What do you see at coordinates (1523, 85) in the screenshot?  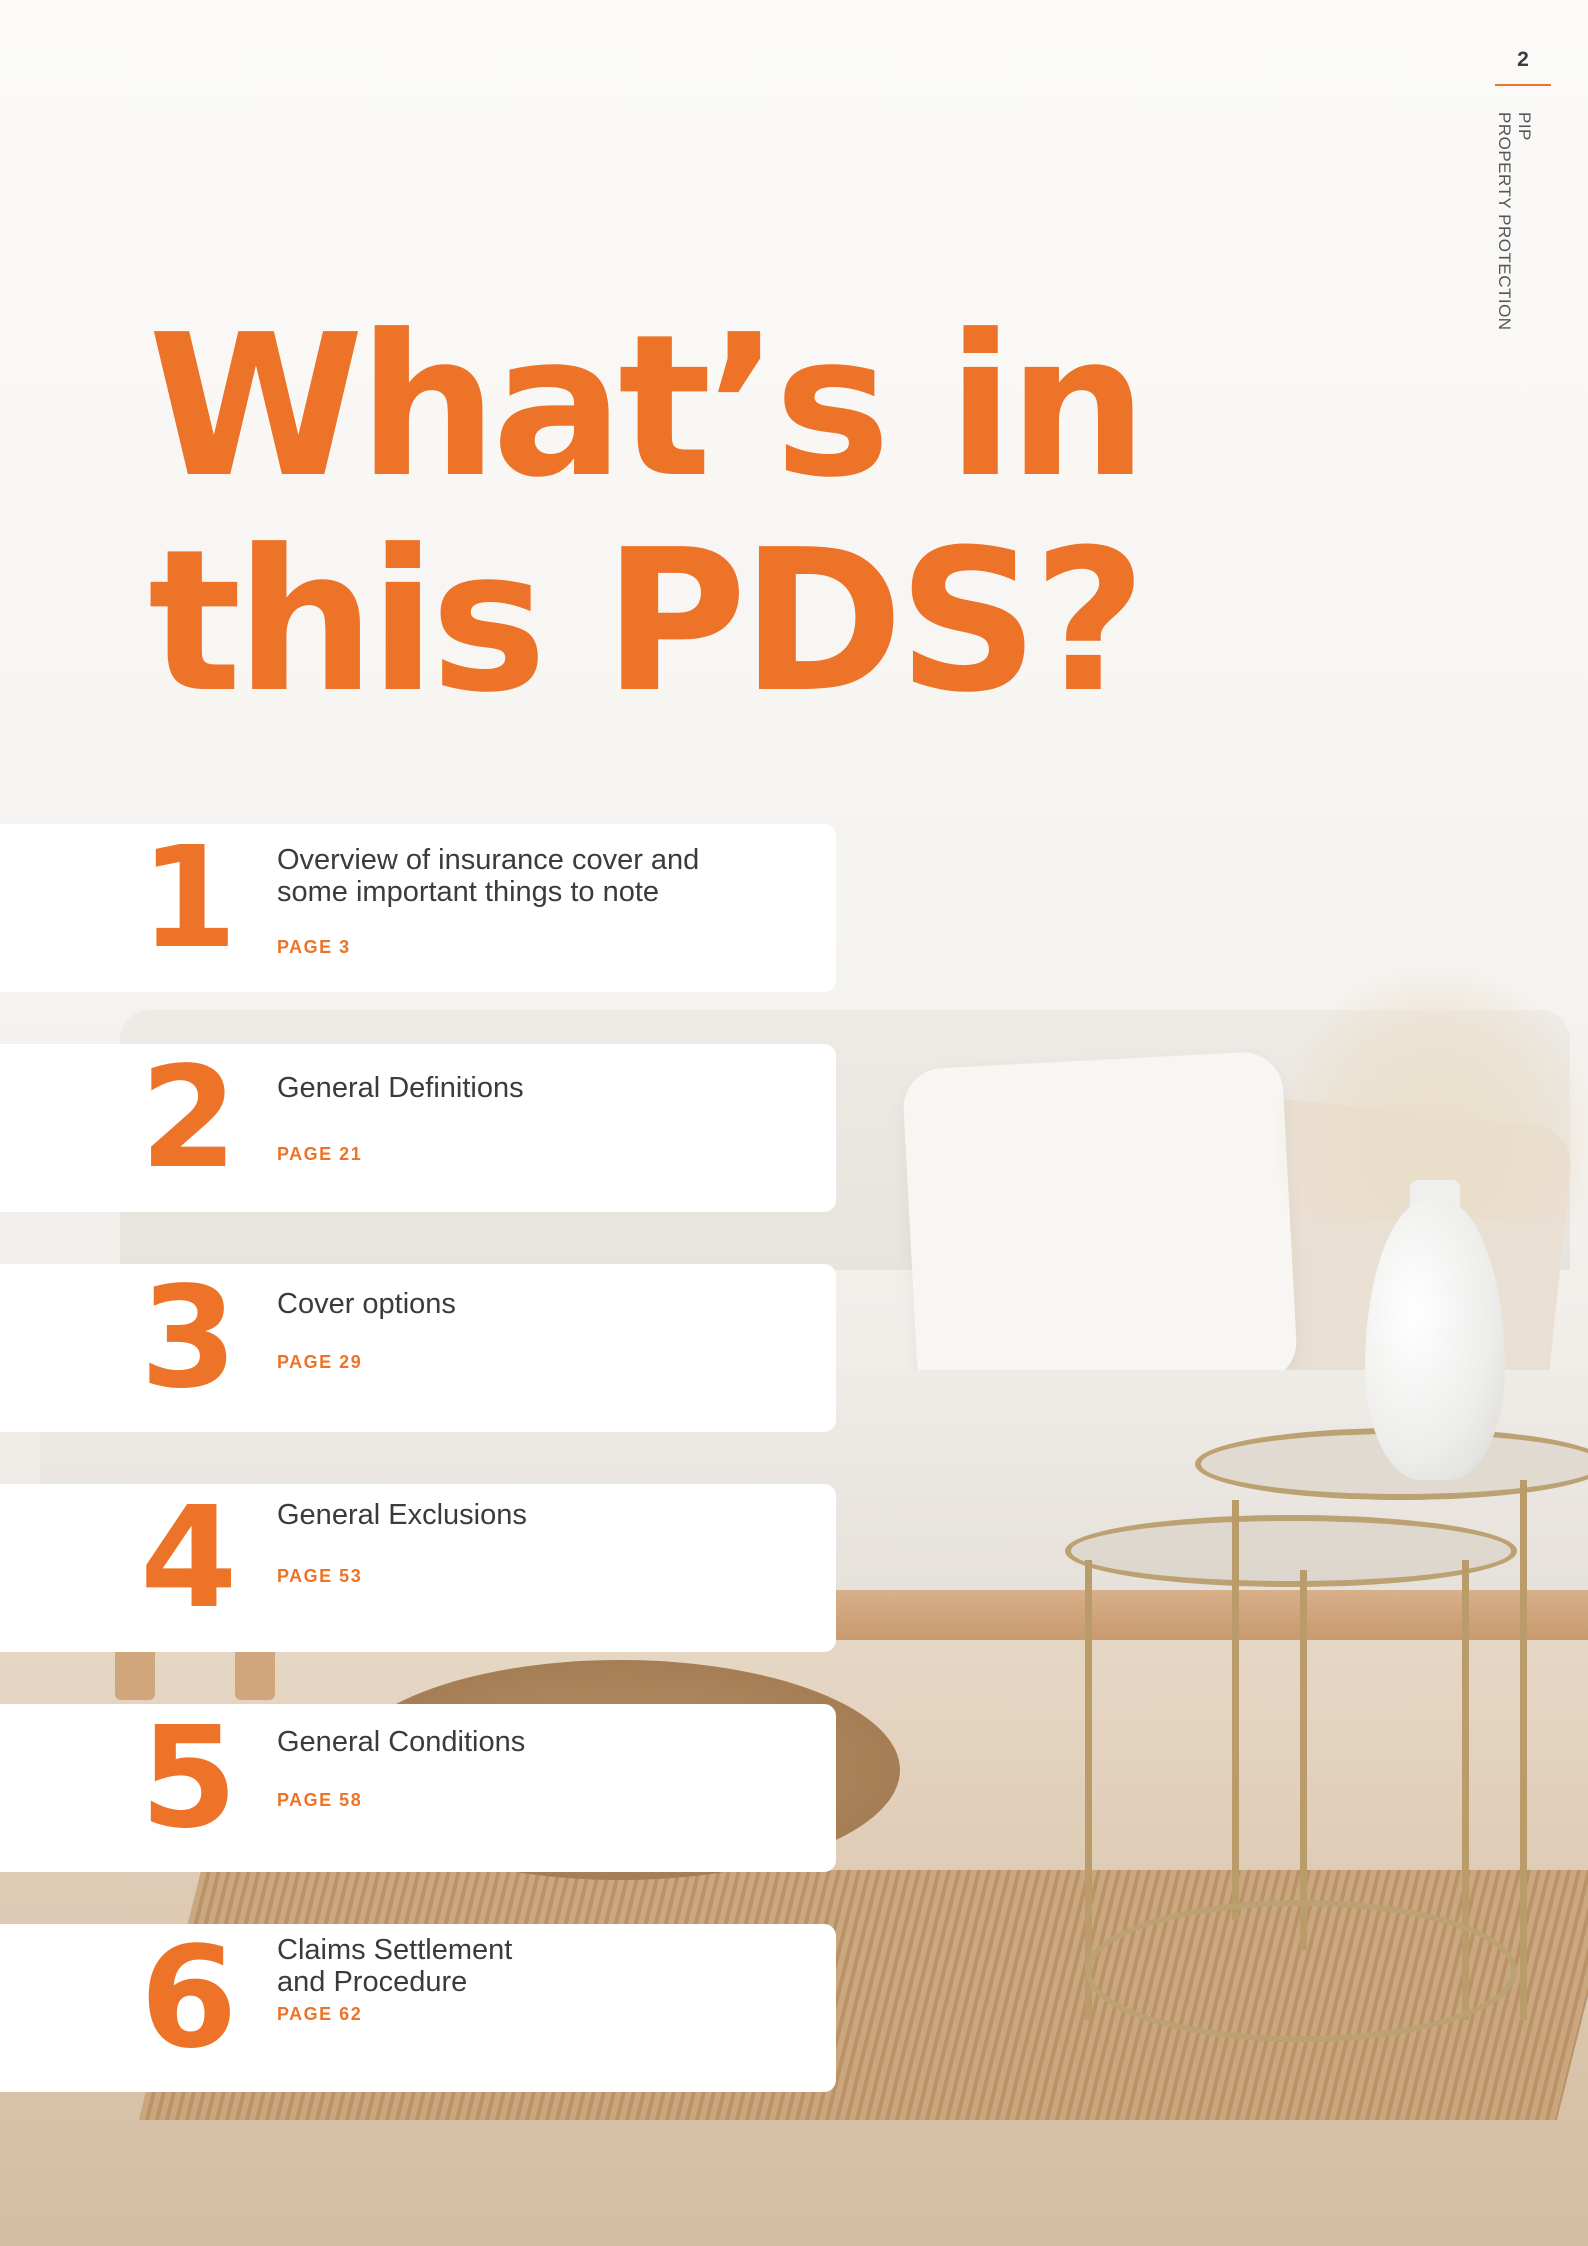 I see `page-number-divider` at bounding box center [1523, 85].